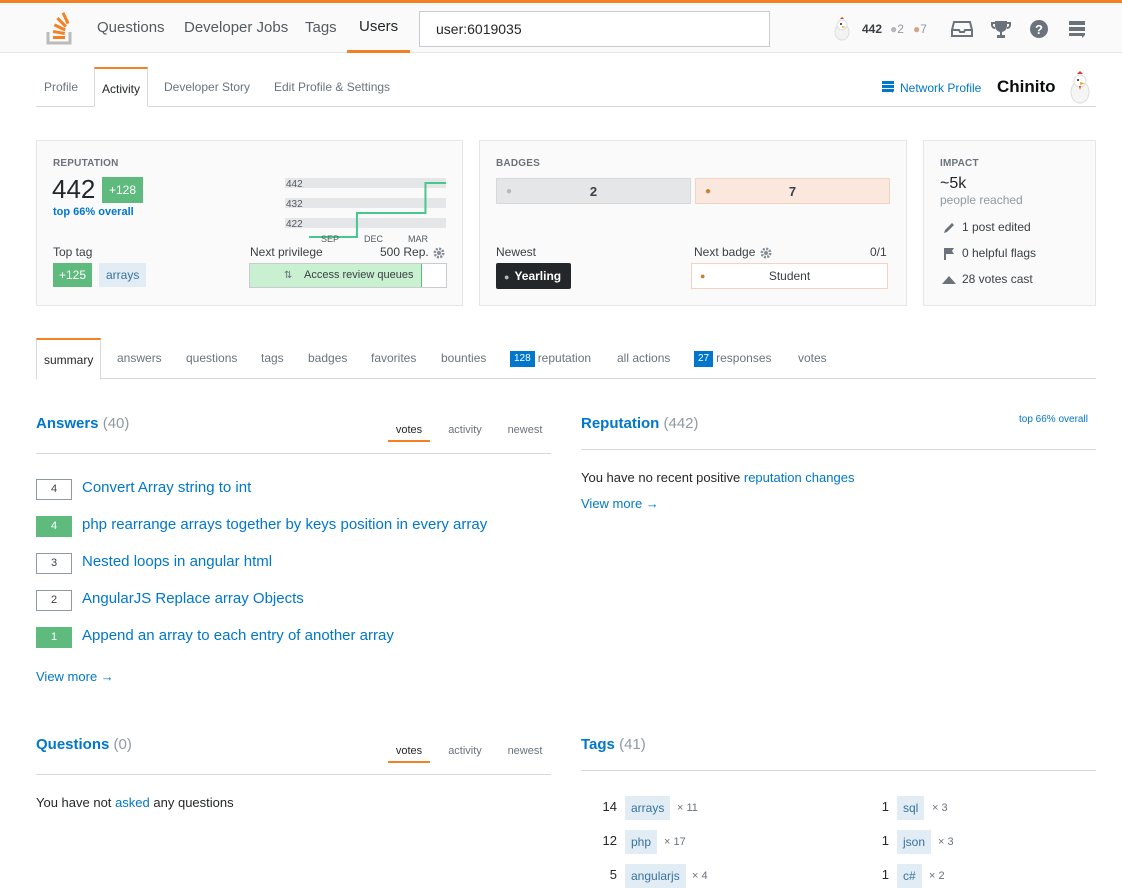  What do you see at coordinates (404, 252) in the screenshot?
I see `next-privilege-rep: 500 Rep.` at bounding box center [404, 252].